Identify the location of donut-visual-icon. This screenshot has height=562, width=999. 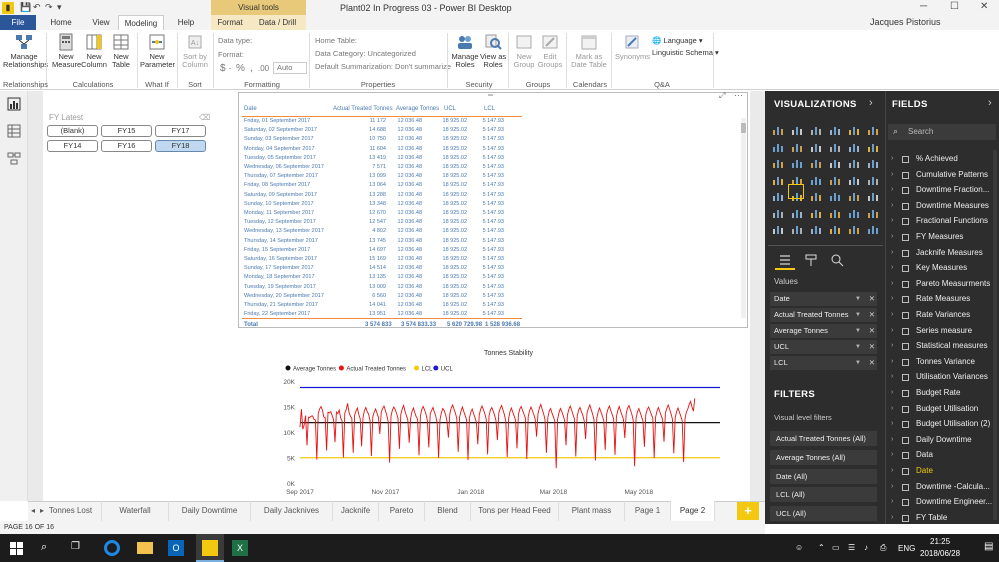
(835, 163).